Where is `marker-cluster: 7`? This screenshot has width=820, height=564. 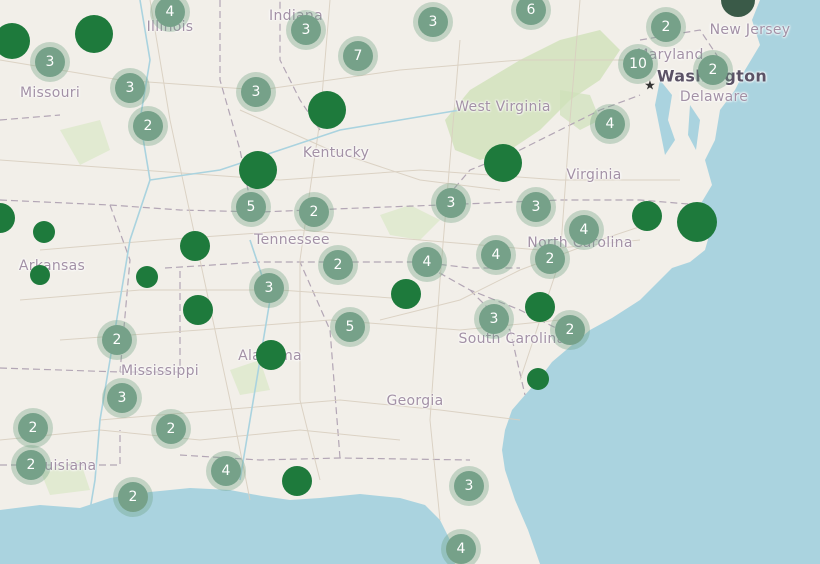
marker-cluster: 7 is located at coordinates (358, 56).